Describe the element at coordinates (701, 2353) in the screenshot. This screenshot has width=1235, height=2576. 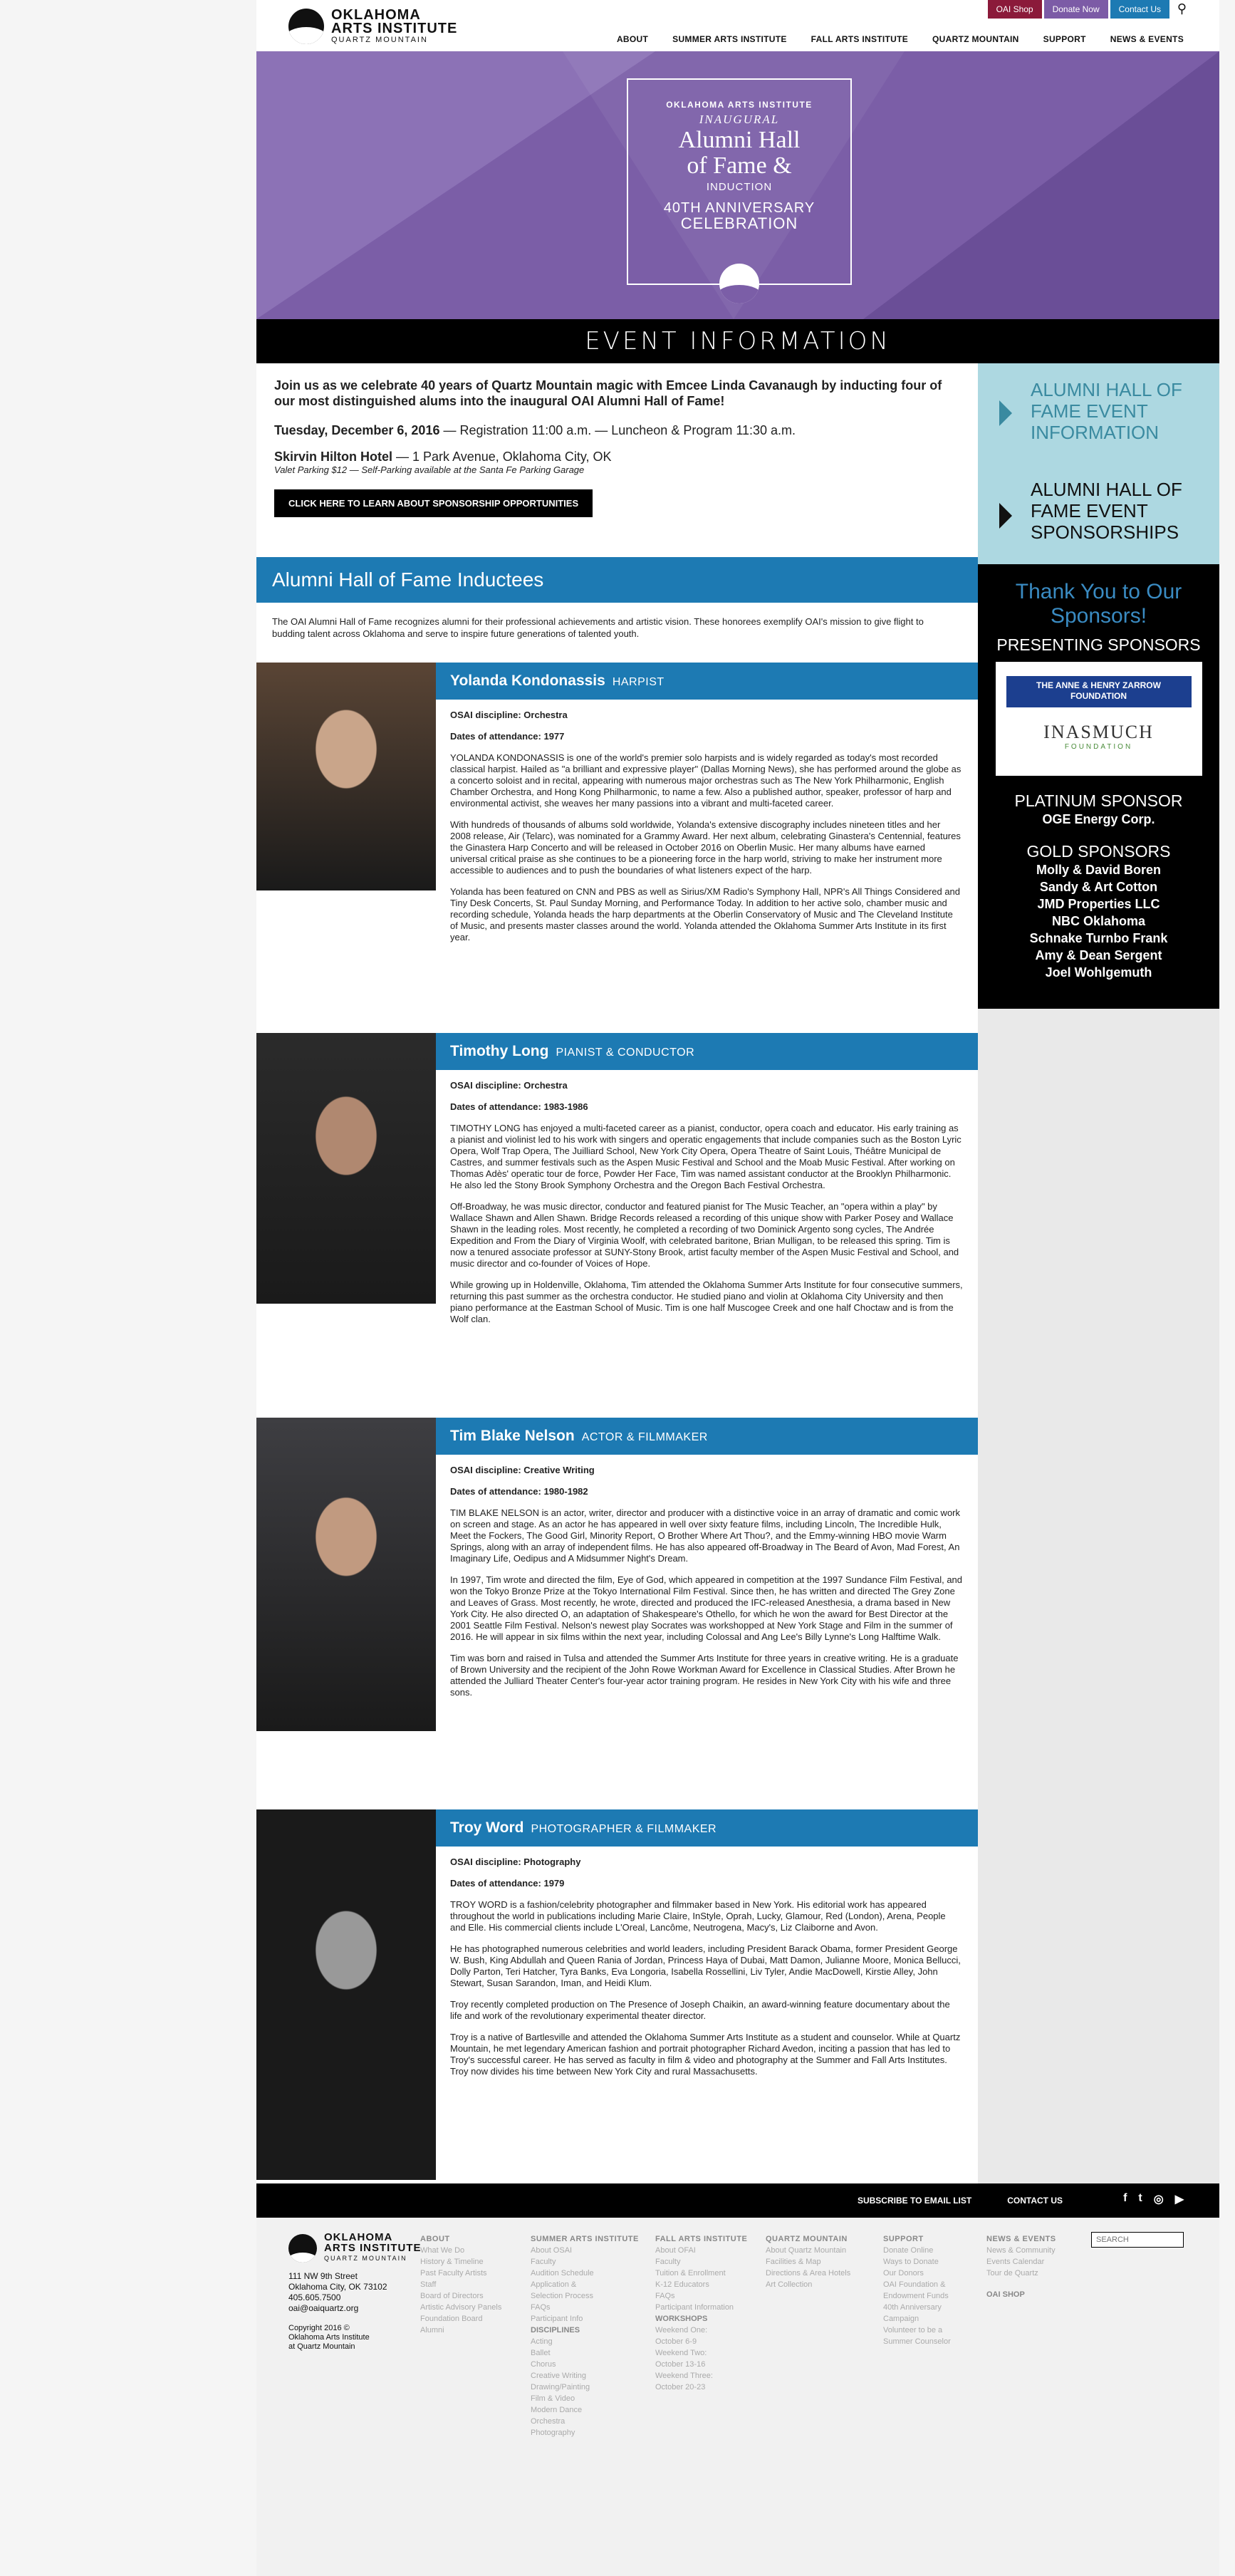
I see `footer-link: Weekend Two:` at that location.